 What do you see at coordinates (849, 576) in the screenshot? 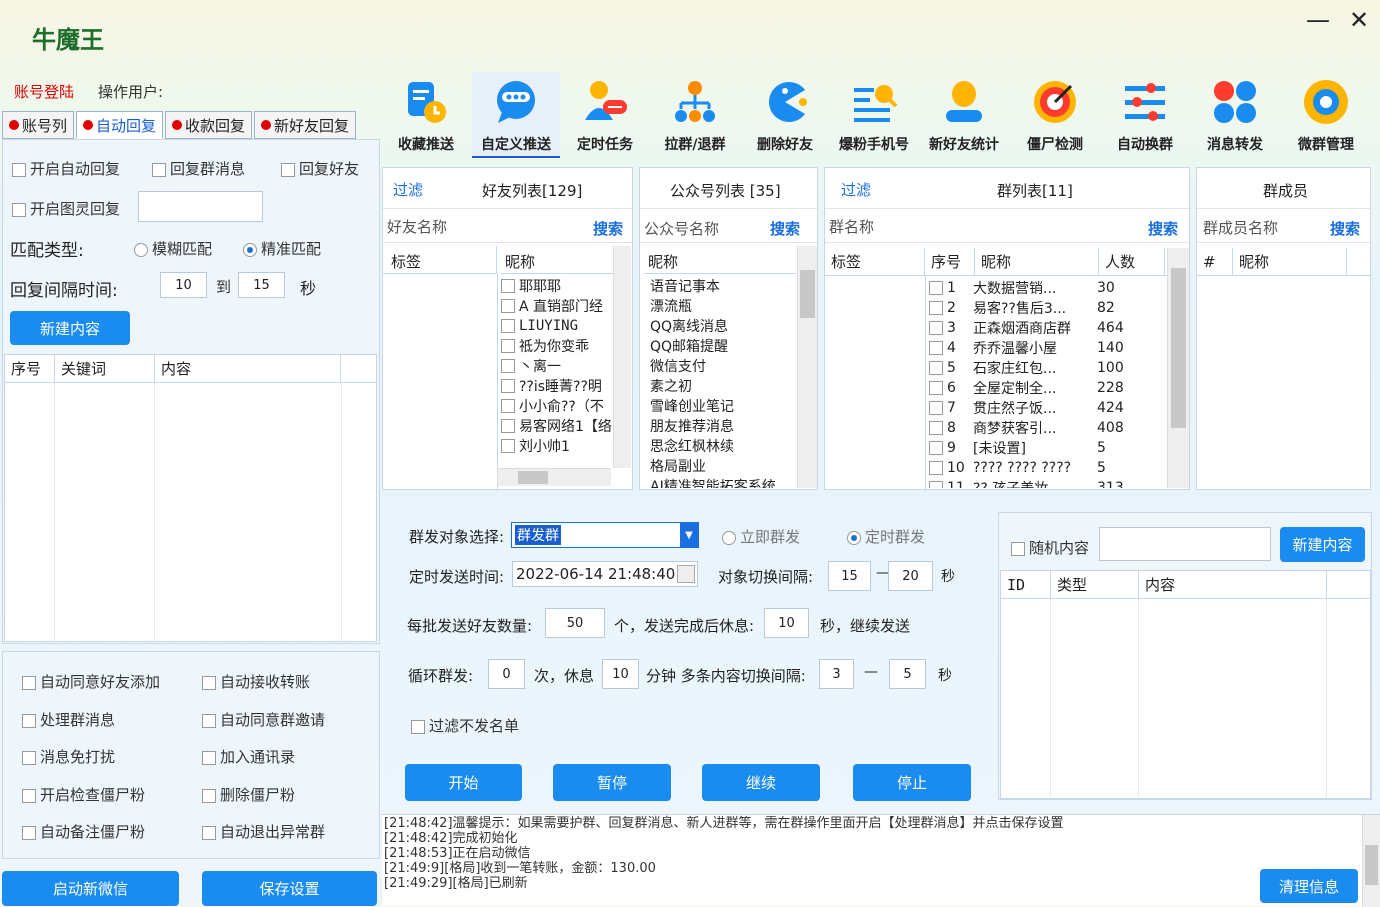
I see `switch-from-input: 15` at bounding box center [849, 576].